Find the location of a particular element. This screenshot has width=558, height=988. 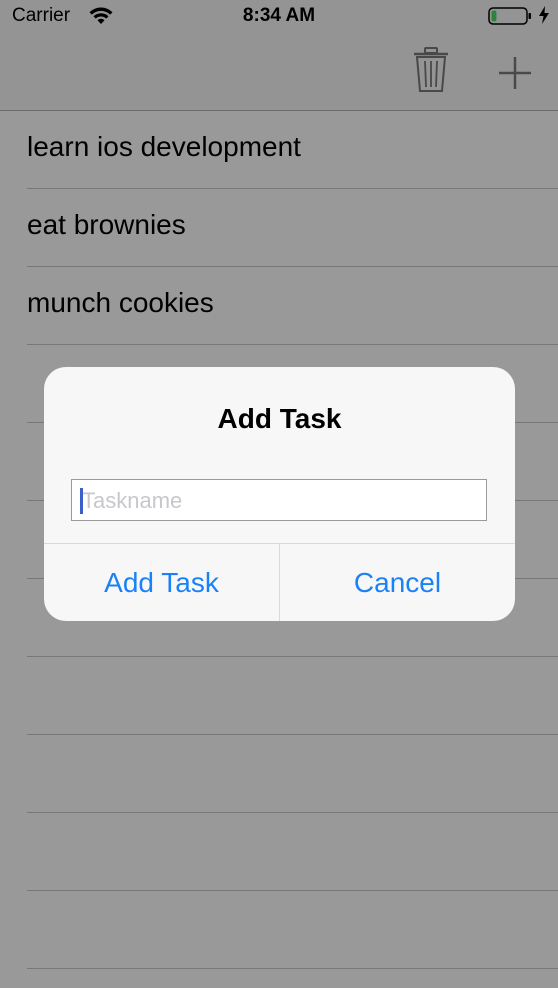

alert-title: Add Task is located at coordinates (279, 418).